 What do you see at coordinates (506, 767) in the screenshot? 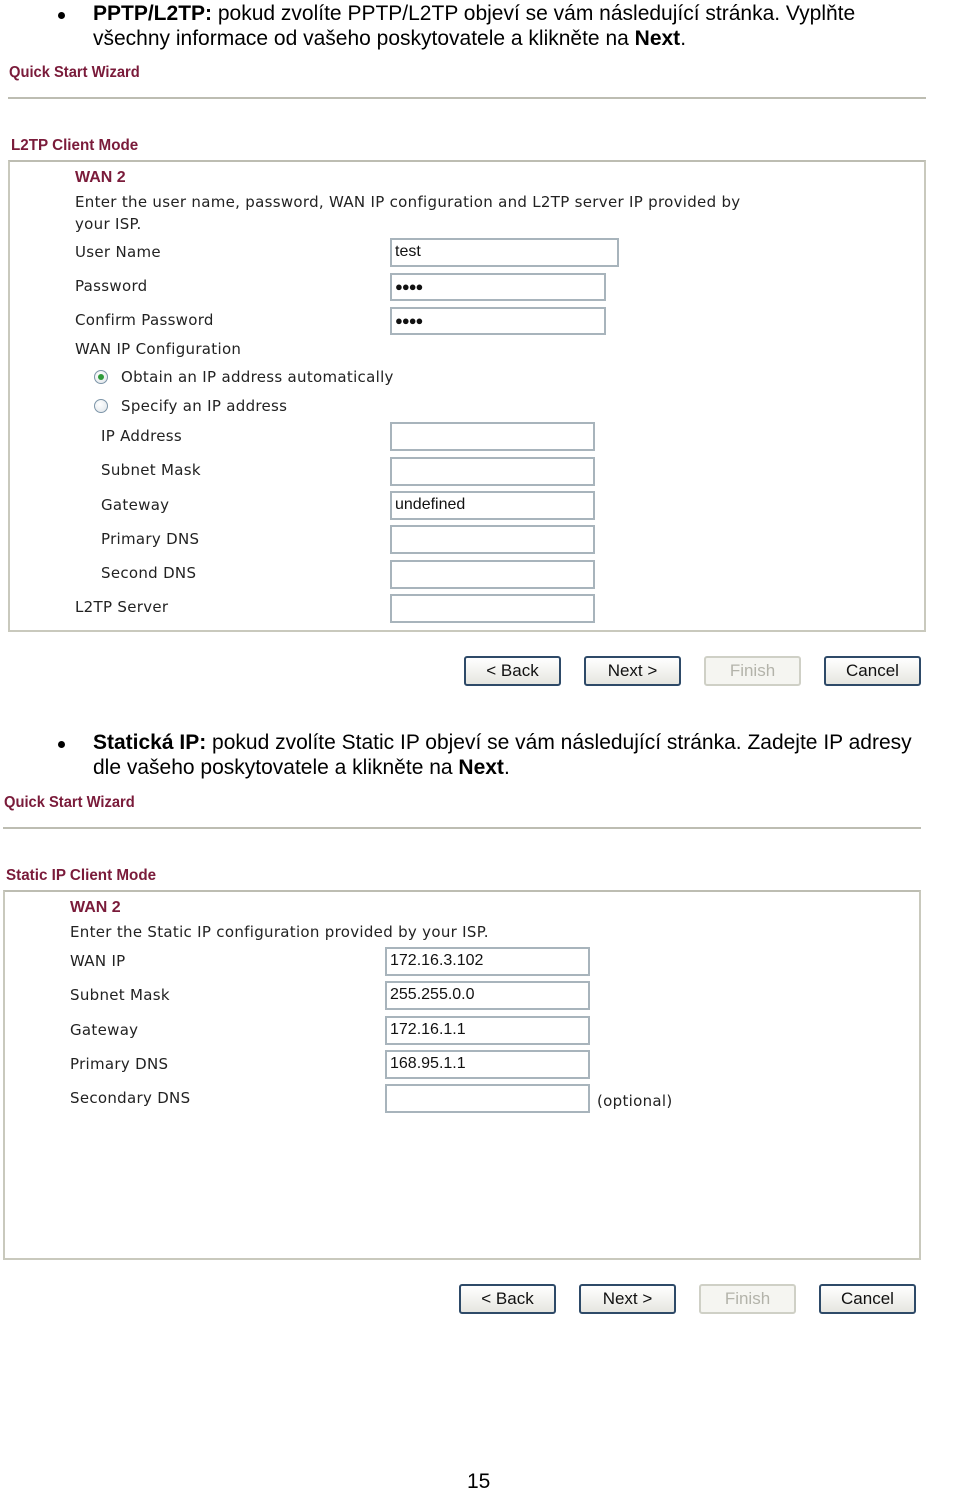
I see `section2-period: .` at bounding box center [506, 767].